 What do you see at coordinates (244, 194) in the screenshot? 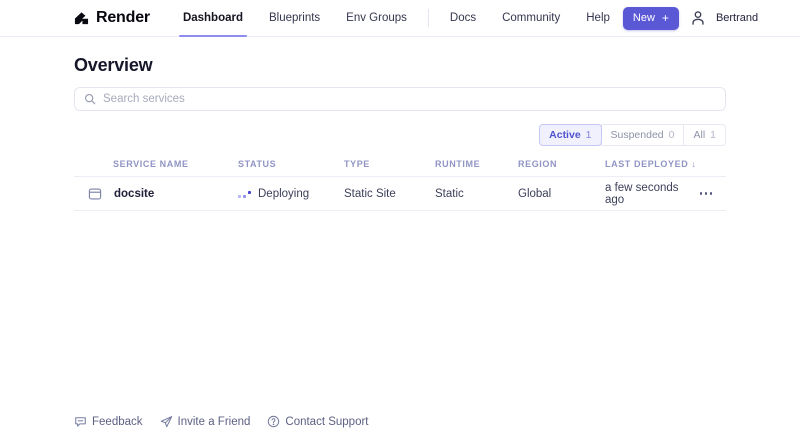
I see `deploying-spinner-icon` at bounding box center [244, 194].